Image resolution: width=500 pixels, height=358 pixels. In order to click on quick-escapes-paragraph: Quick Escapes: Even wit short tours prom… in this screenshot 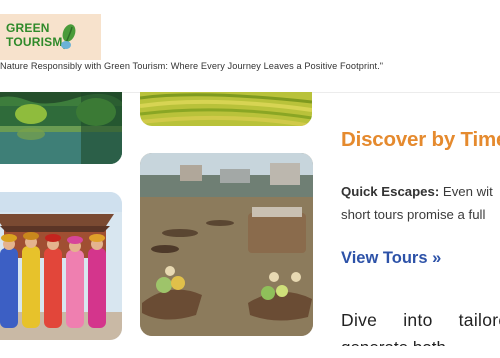, I will do `click(420, 203)`.